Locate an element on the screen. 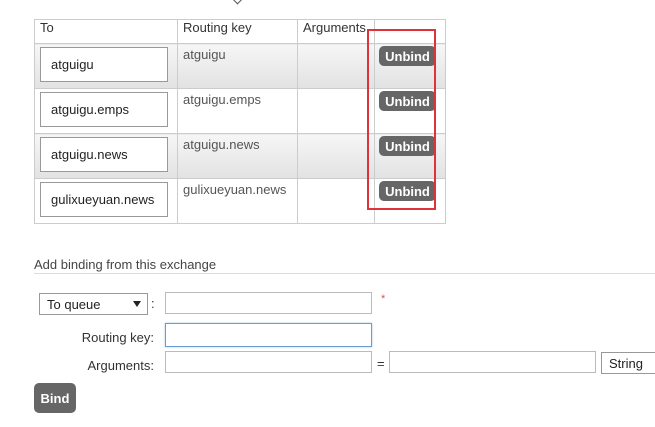  argument-type-select: String is located at coordinates (628, 363).